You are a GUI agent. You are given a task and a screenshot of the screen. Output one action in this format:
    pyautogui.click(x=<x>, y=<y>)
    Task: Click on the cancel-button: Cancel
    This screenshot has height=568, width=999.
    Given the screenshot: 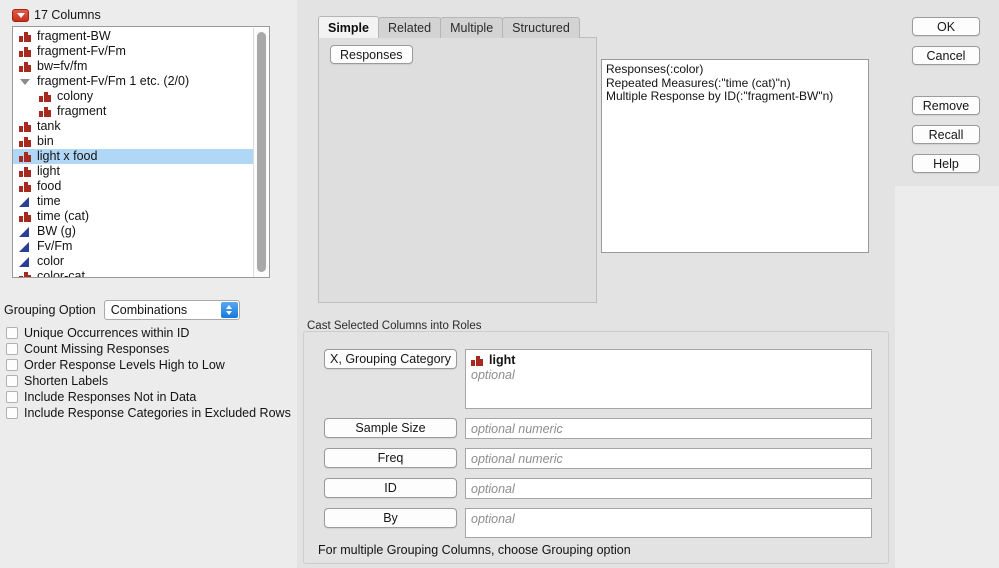 What is the action you would take?
    pyautogui.click(x=946, y=55)
    